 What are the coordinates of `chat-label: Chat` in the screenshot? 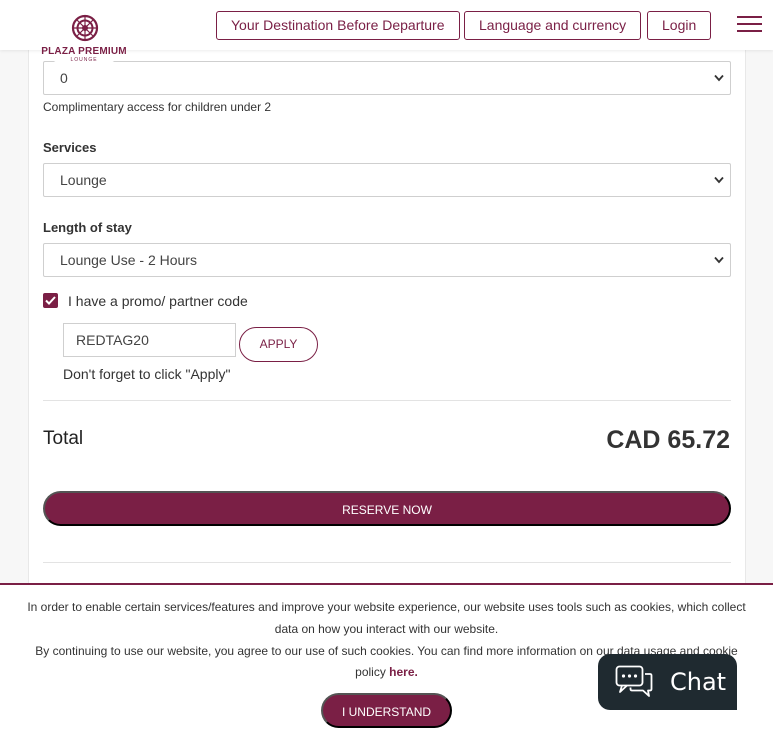 It's located at (698, 682).